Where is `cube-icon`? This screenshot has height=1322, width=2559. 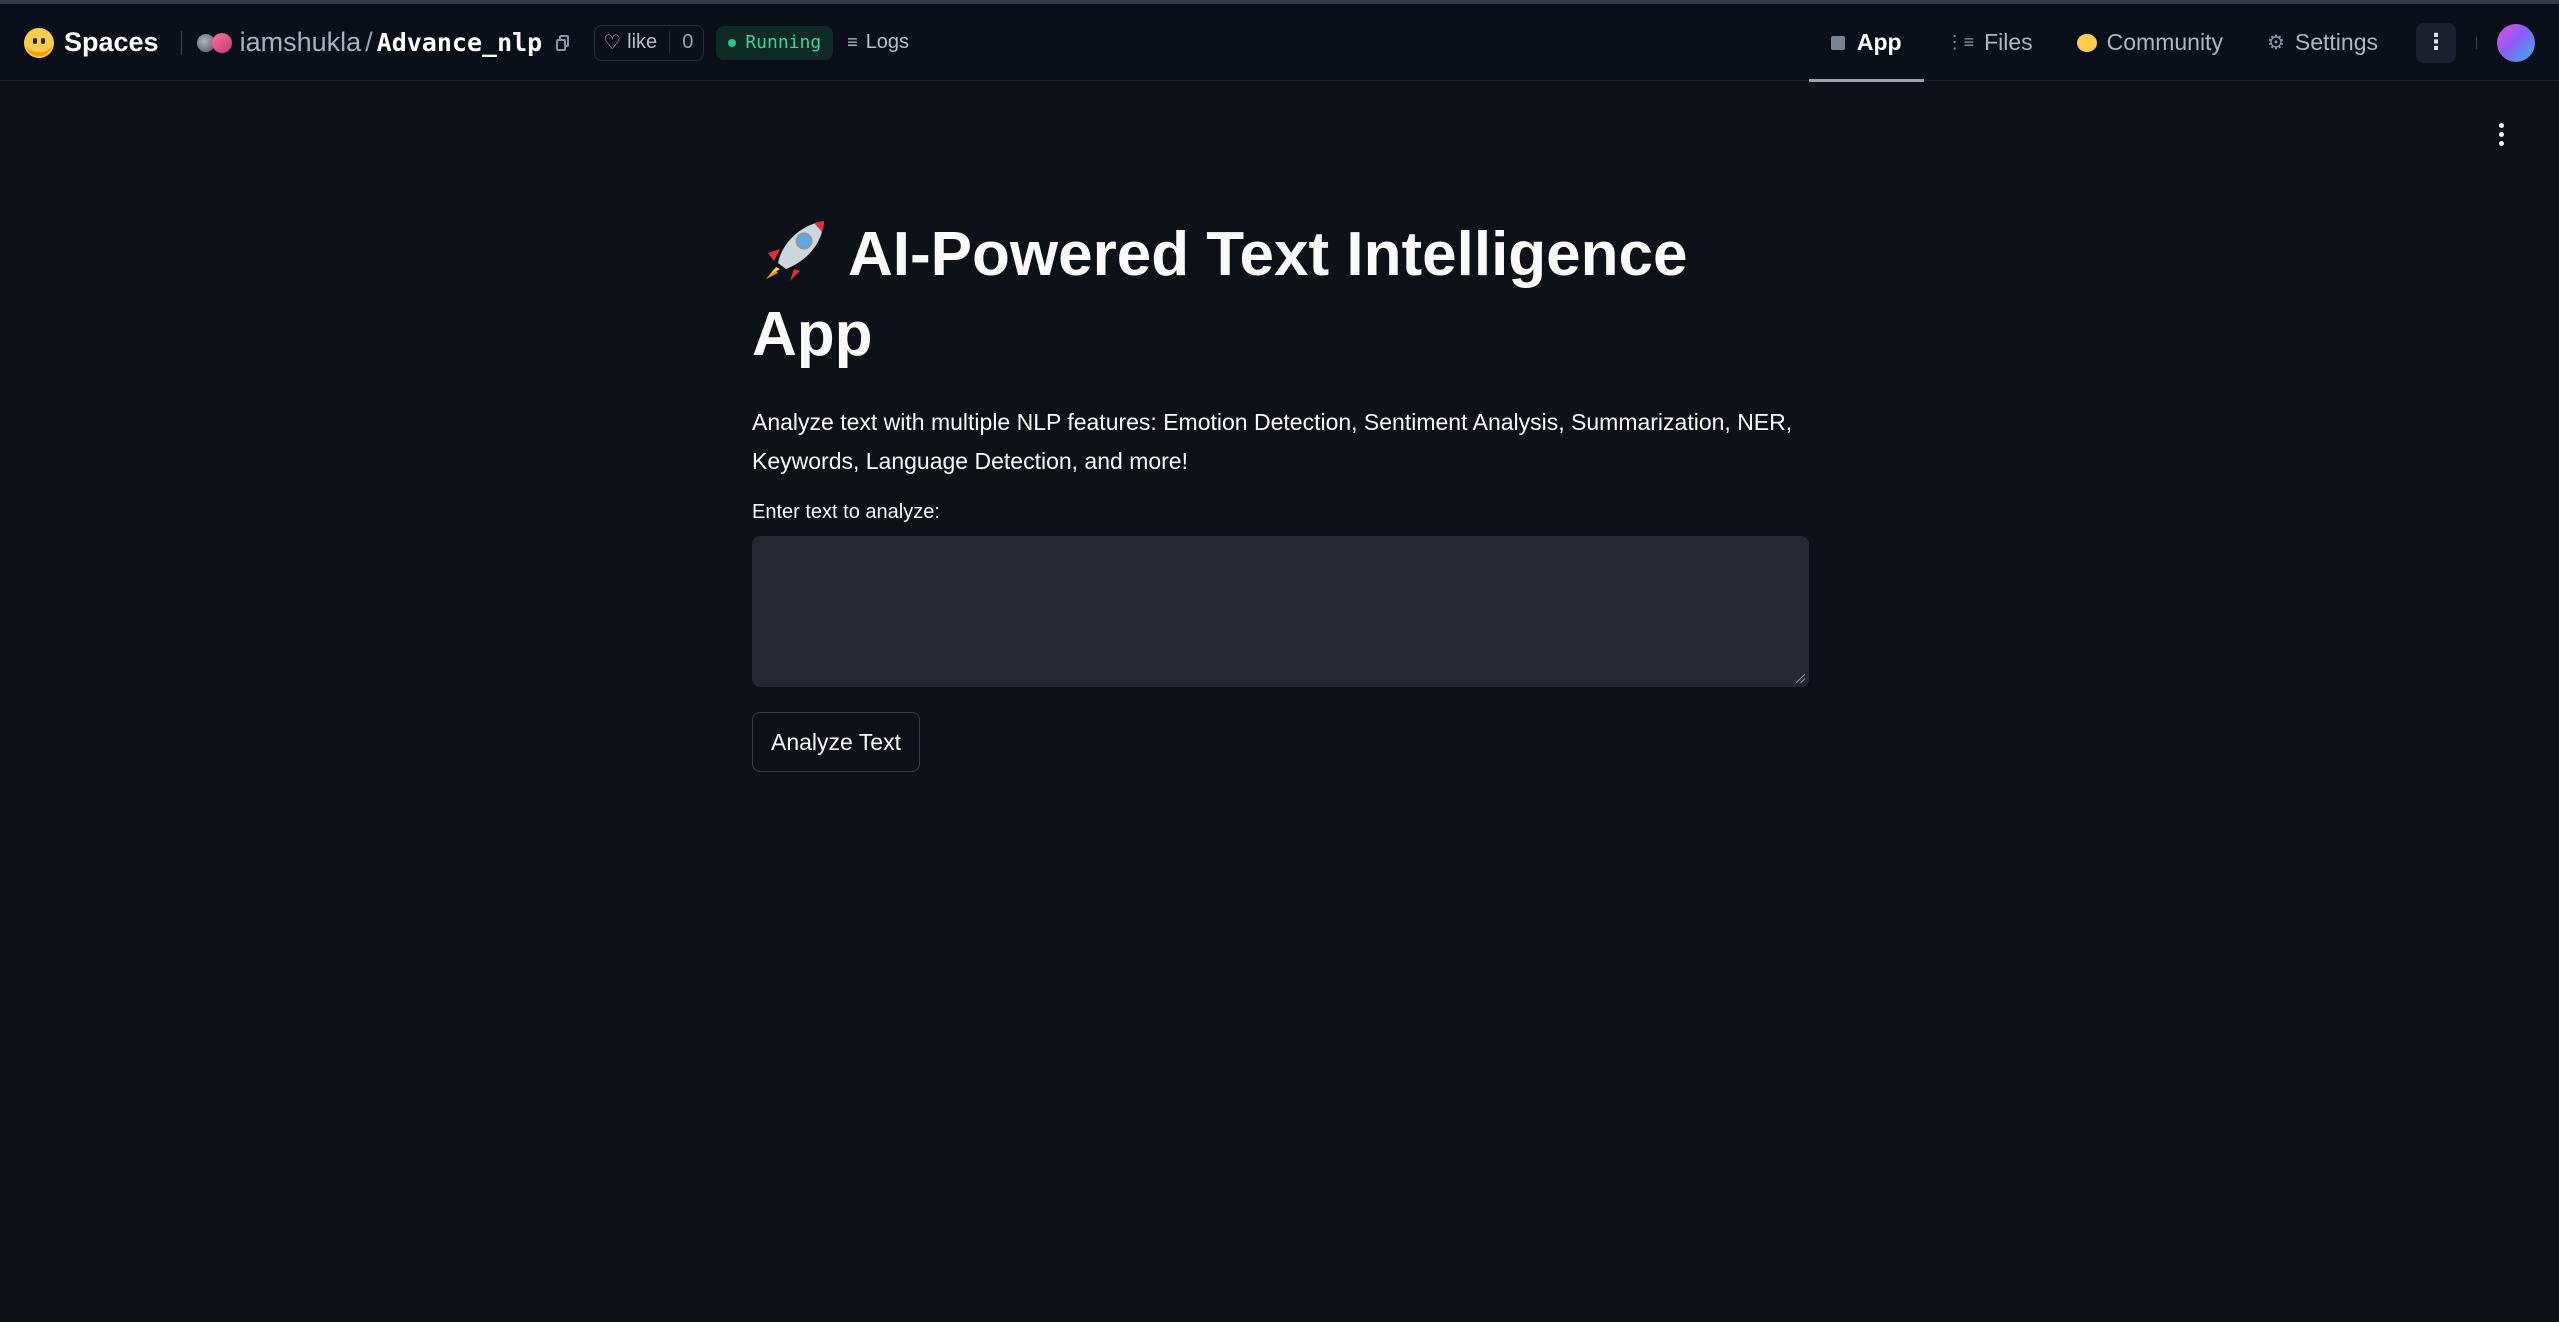 cube-icon is located at coordinates (1837, 42).